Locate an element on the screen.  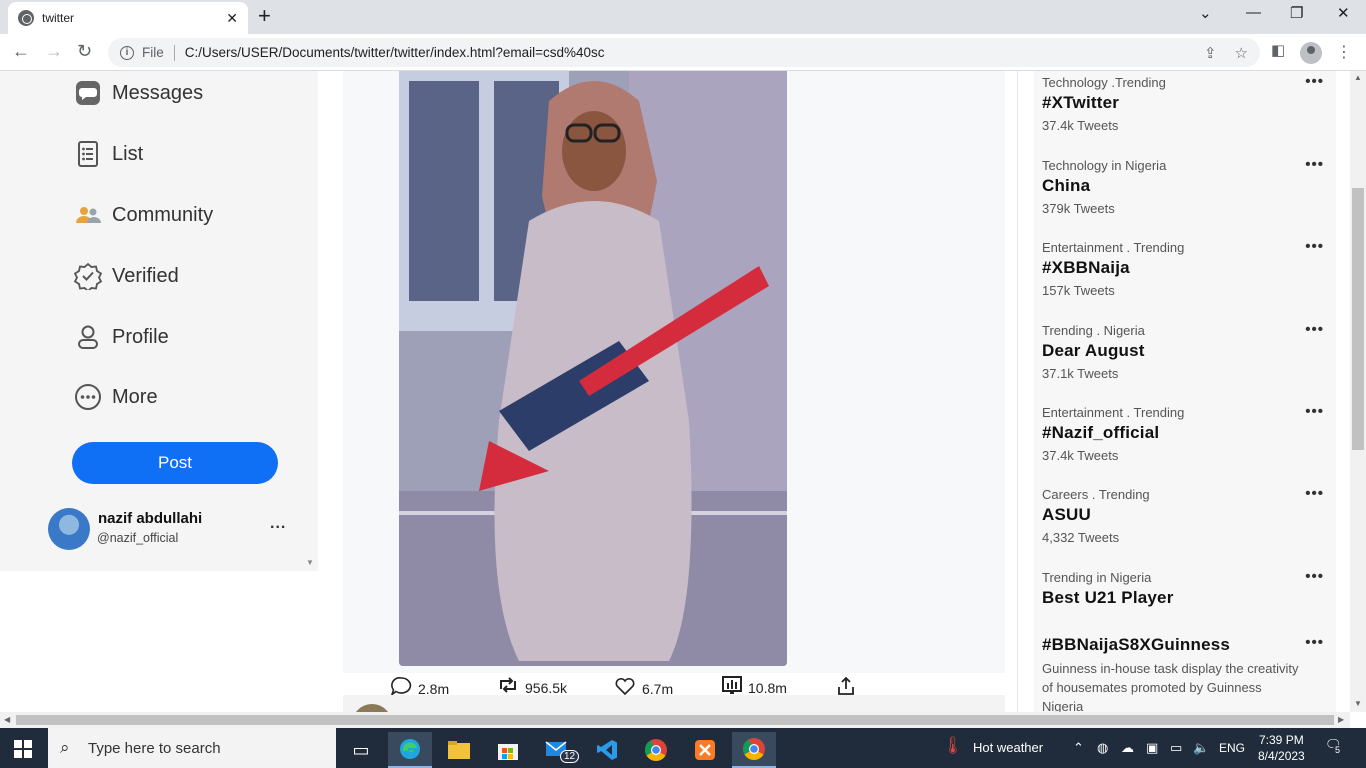
community-icon is located at coordinates (88, 215).